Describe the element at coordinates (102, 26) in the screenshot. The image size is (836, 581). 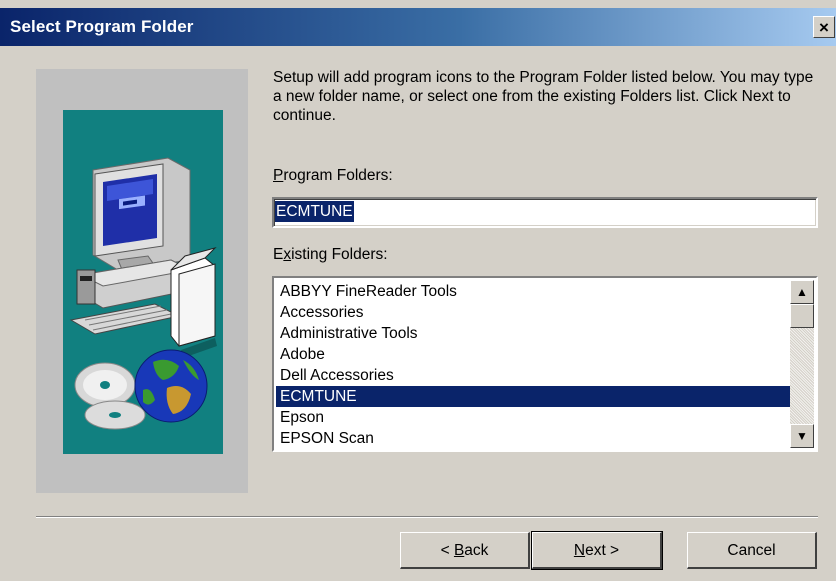
I see `window-title: Select Program Folder` at that location.